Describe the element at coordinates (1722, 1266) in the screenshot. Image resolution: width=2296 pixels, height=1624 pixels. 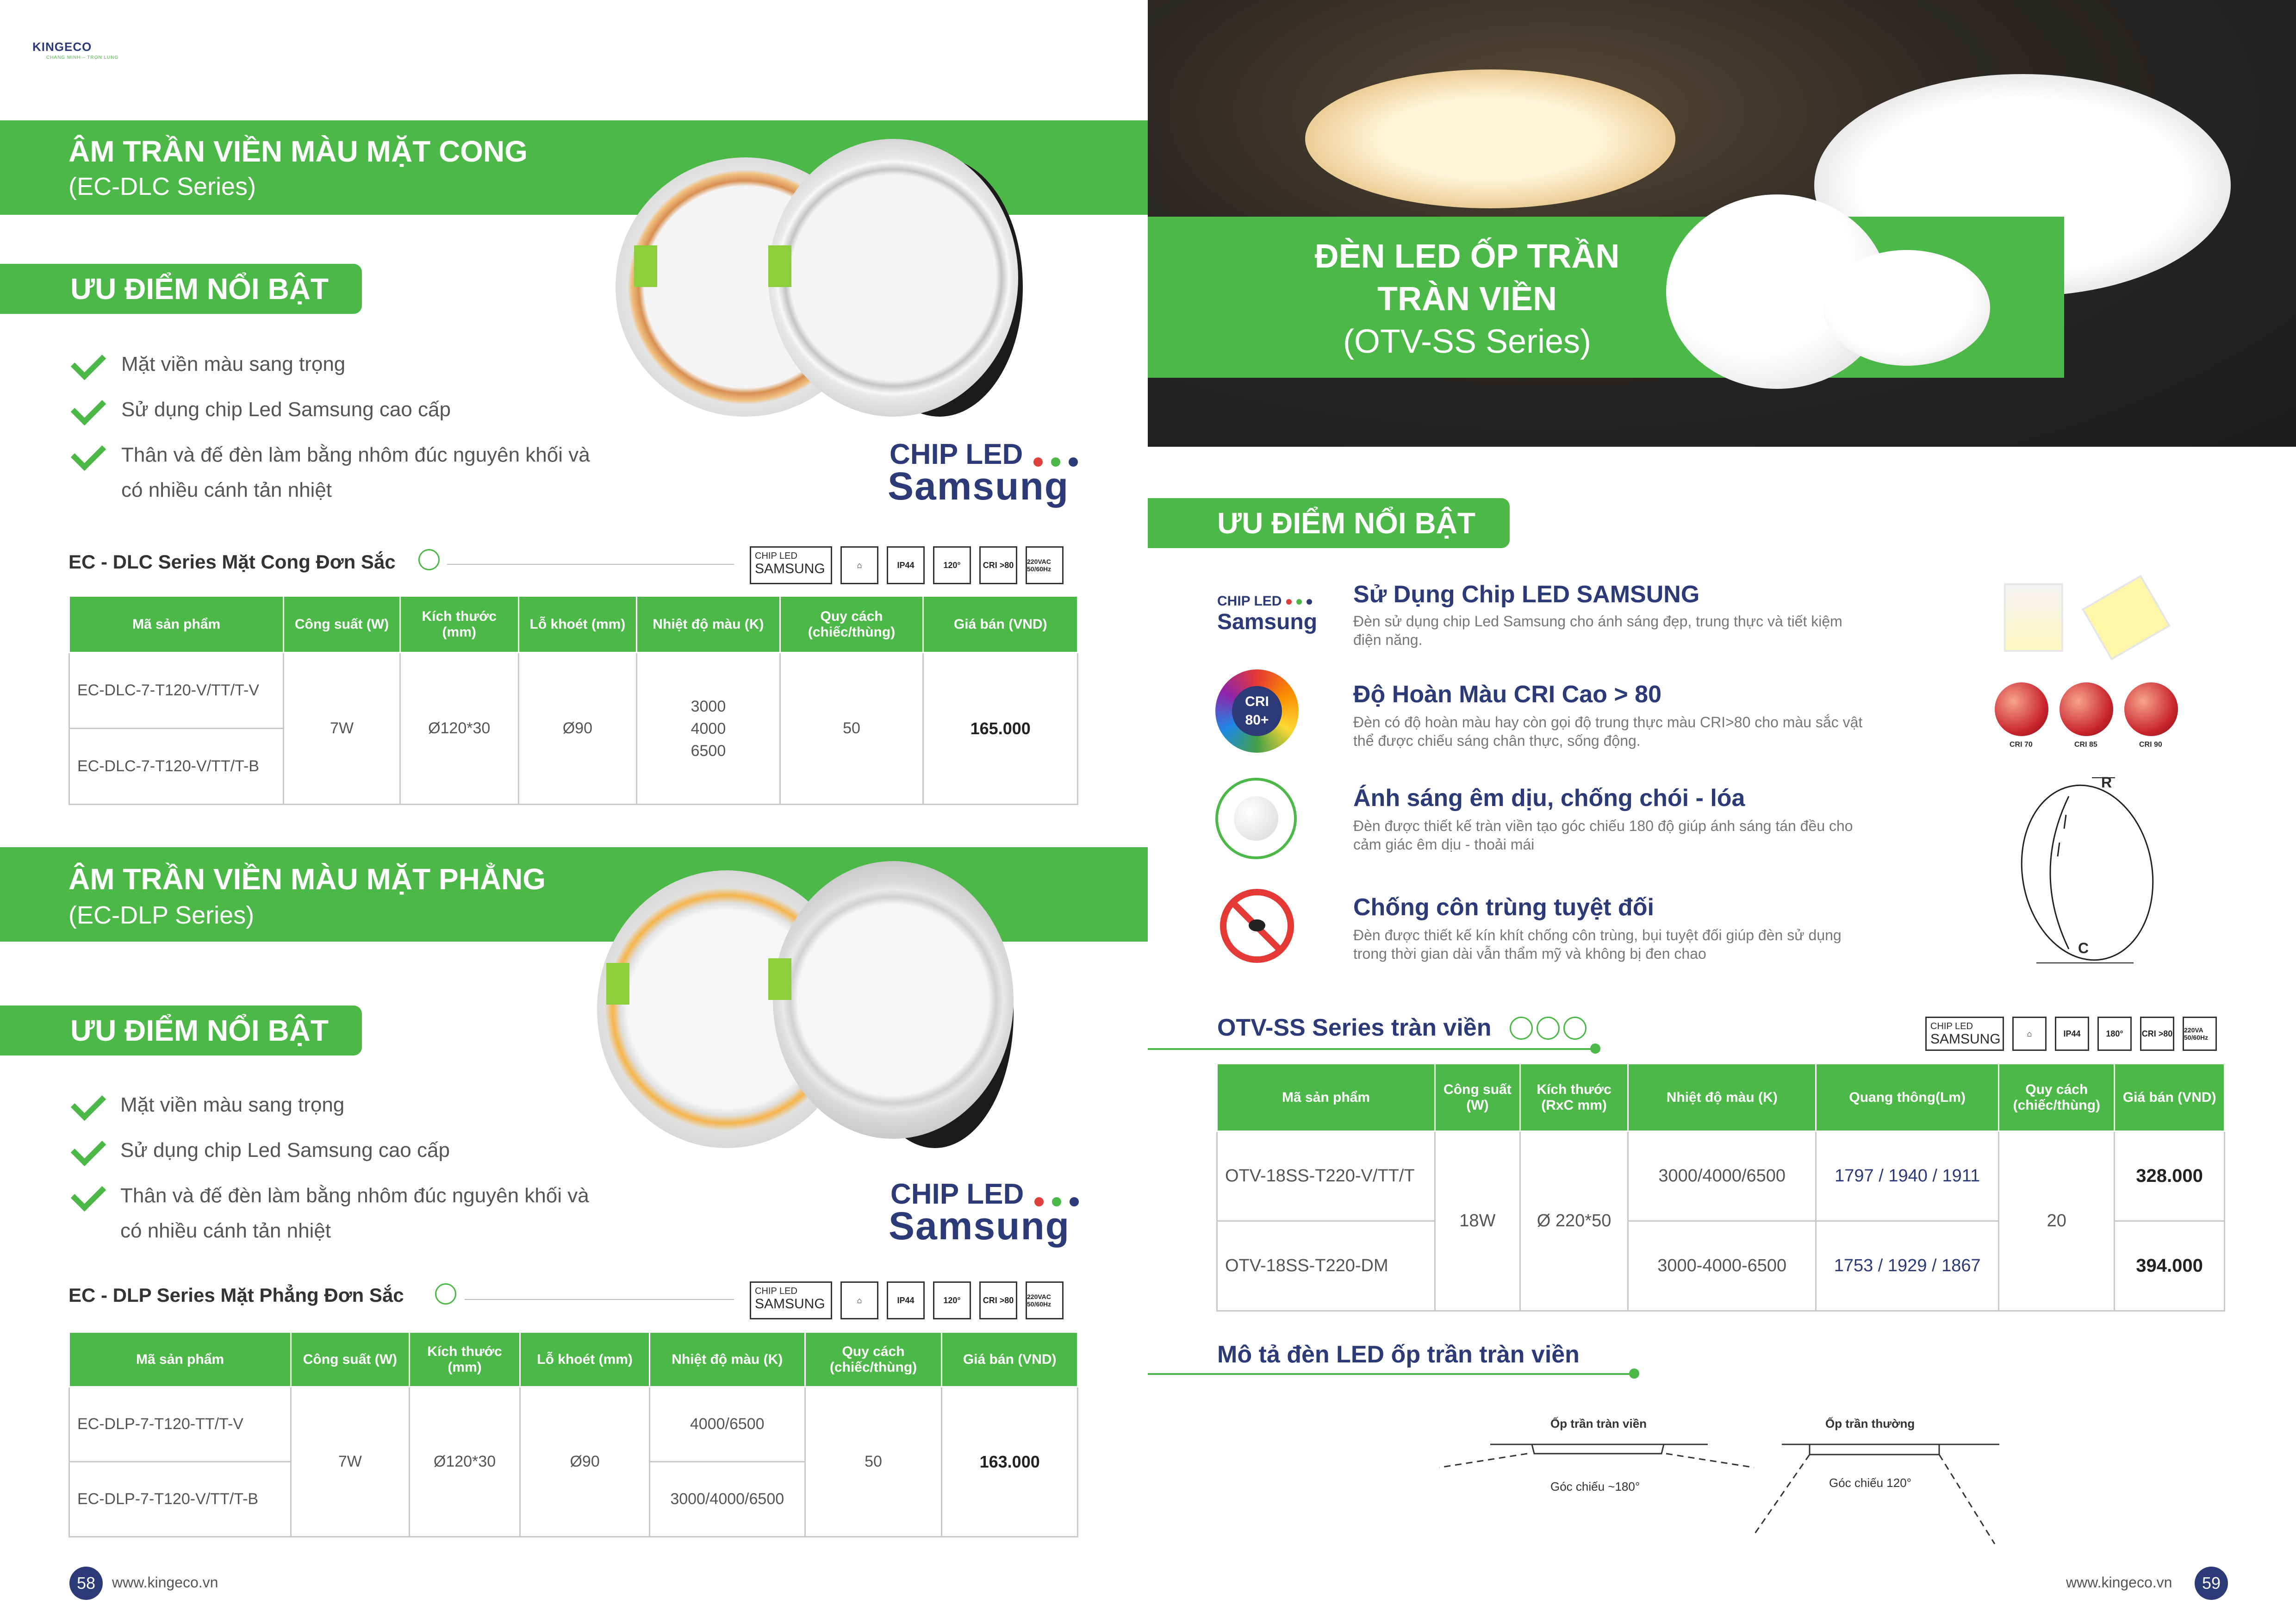
I see `cct-cell: 3000-4000-6500` at that location.